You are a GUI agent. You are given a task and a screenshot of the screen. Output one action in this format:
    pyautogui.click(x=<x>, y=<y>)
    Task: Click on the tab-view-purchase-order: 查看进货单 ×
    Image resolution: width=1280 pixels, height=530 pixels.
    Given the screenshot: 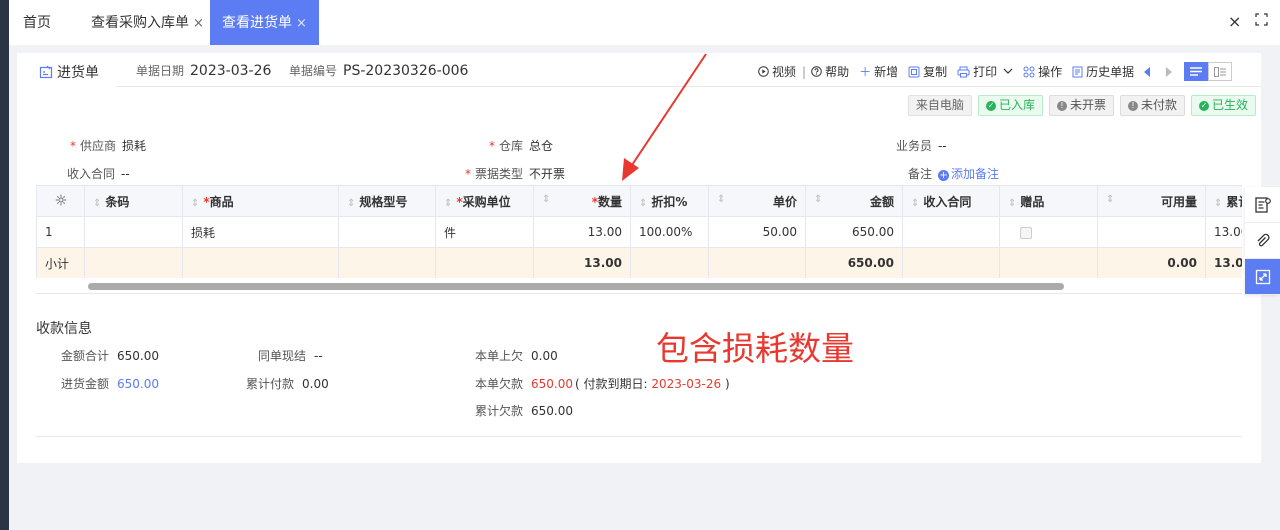 What is the action you would take?
    pyautogui.click(x=264, y=22)
    